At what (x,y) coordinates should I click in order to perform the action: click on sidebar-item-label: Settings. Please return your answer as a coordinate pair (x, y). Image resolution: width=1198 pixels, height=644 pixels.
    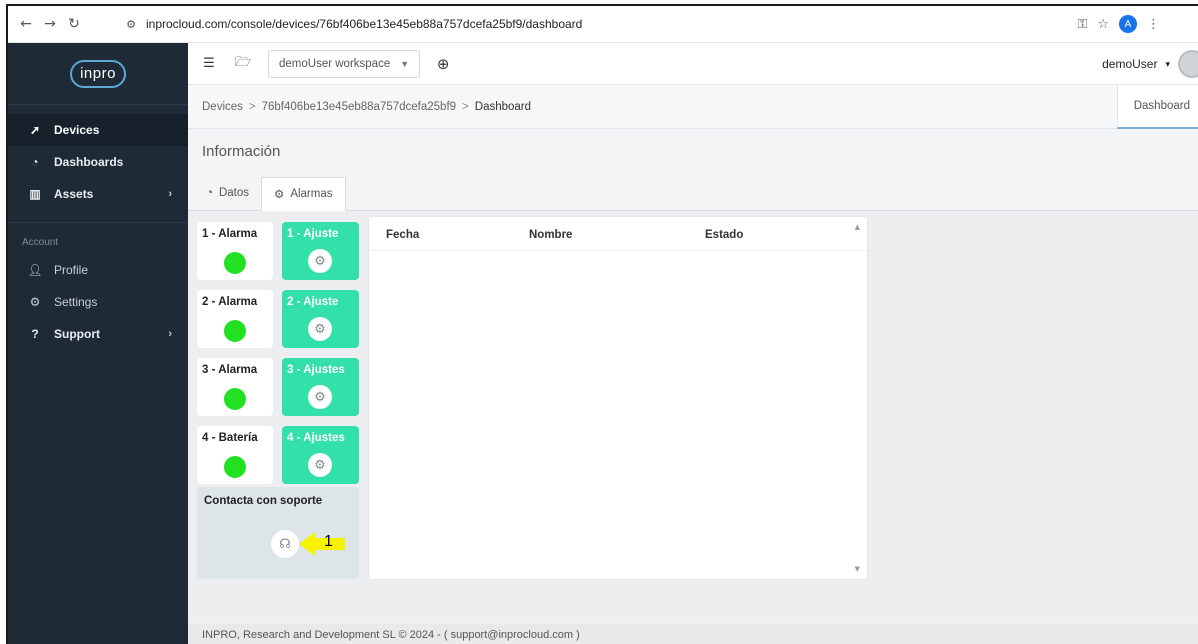
    Looking at the image, I should click on (76, 302).